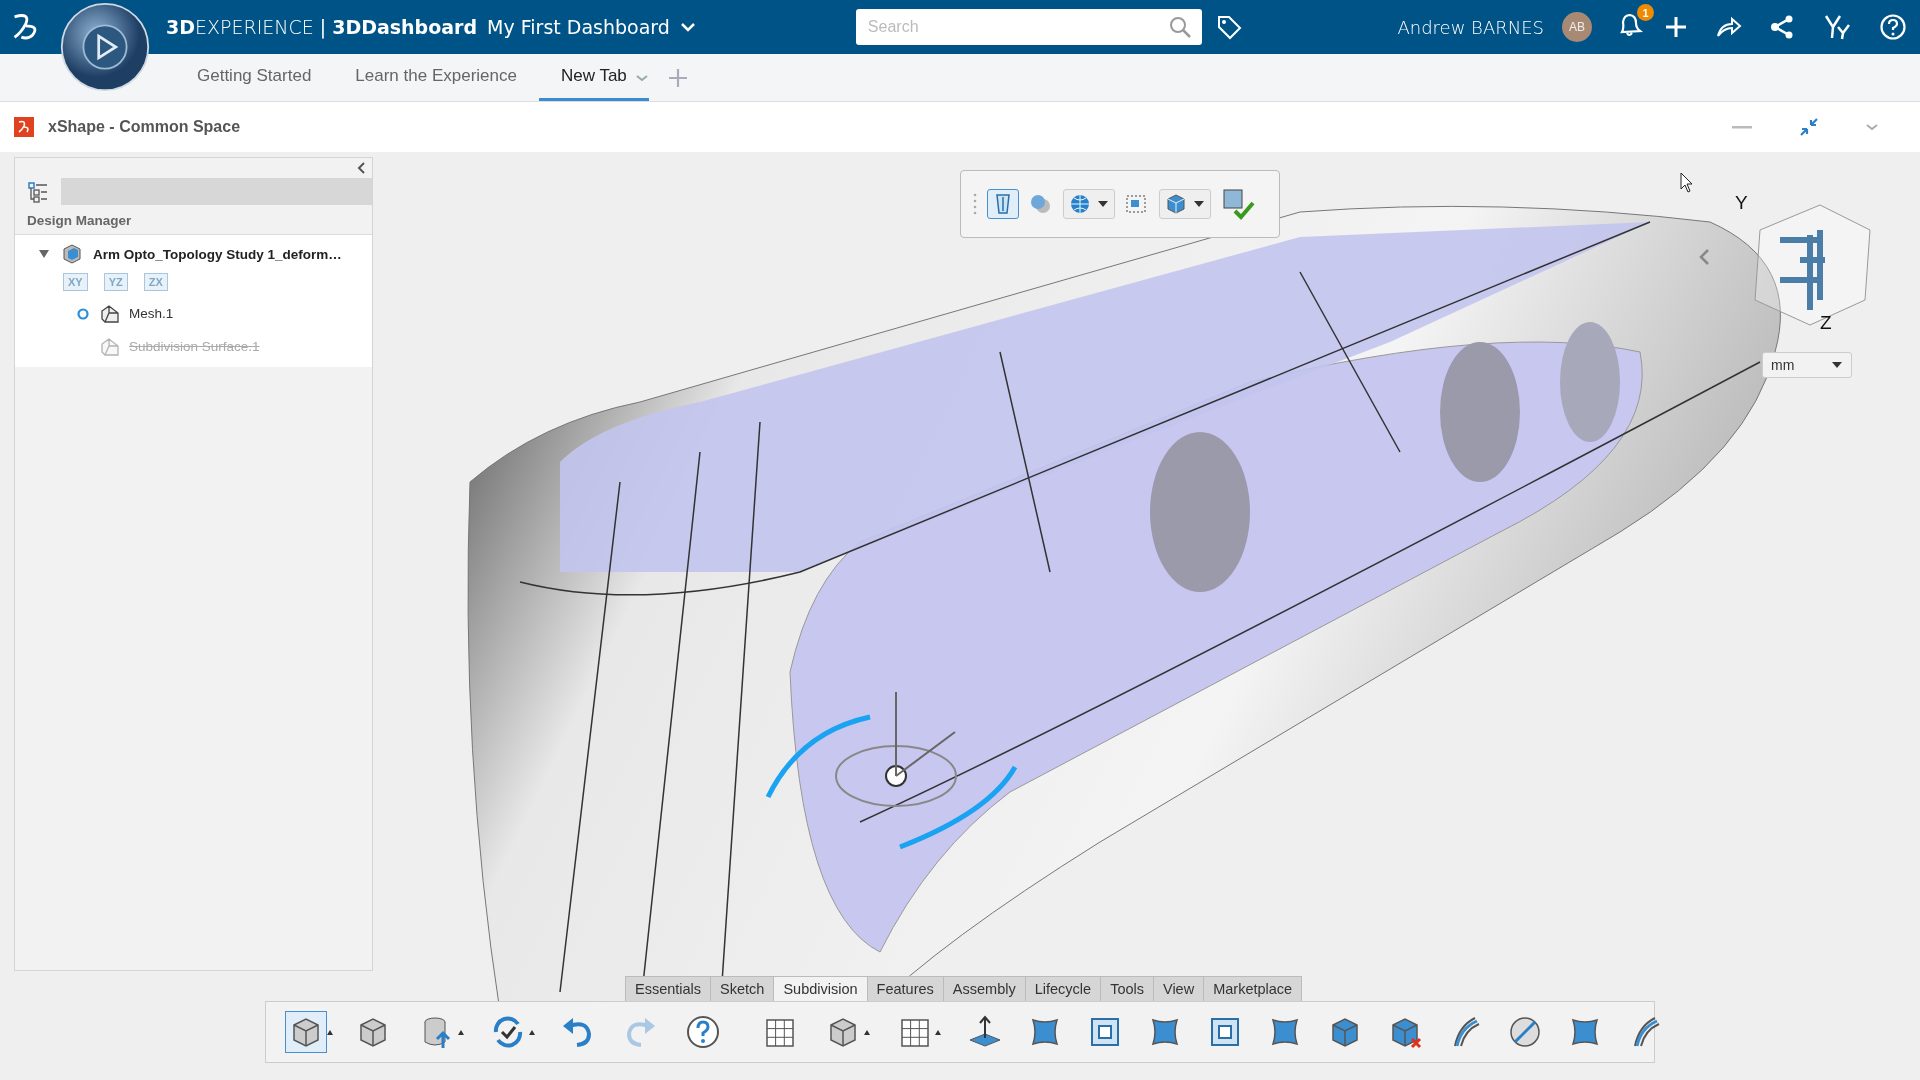 Image resolution: width=1920 pixels, height=1080 pixels. What do you see at coordinates (240, 27) in the screenshot?
I see `brand-name: 3DEXPERIENCE` at bounding box center [240, 27].